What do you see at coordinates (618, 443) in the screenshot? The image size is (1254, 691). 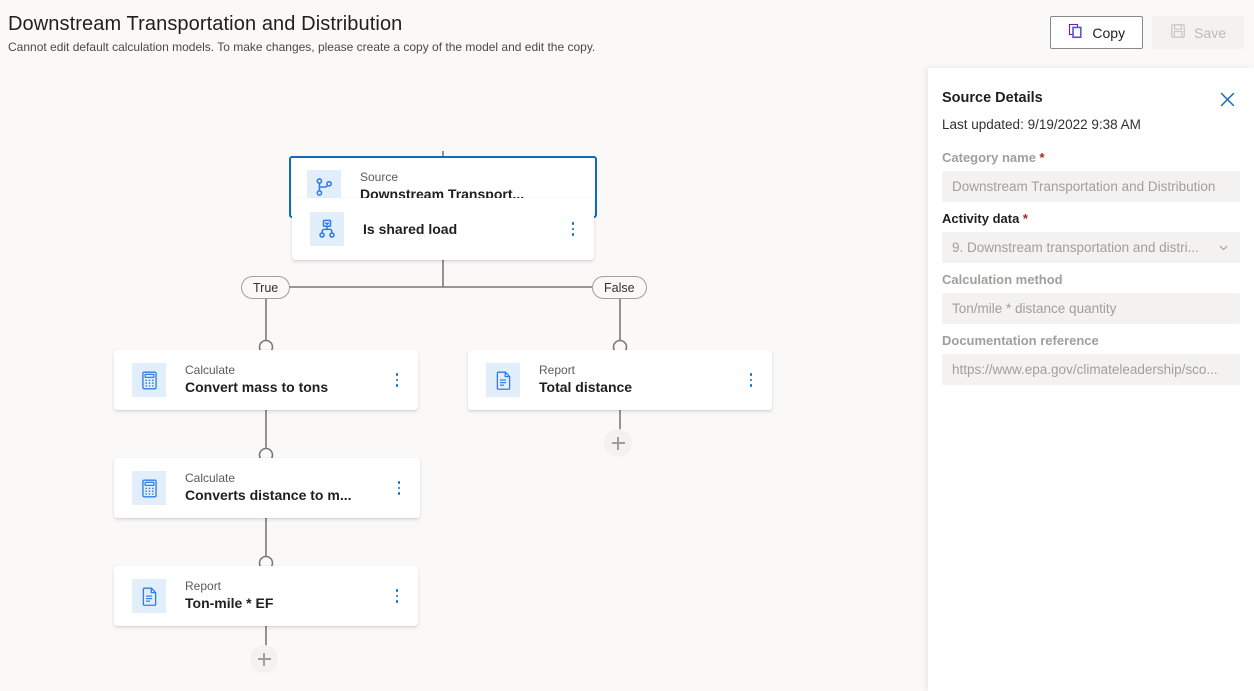 I see `add-step-button-false-branch` at bounding box center [618, 443].